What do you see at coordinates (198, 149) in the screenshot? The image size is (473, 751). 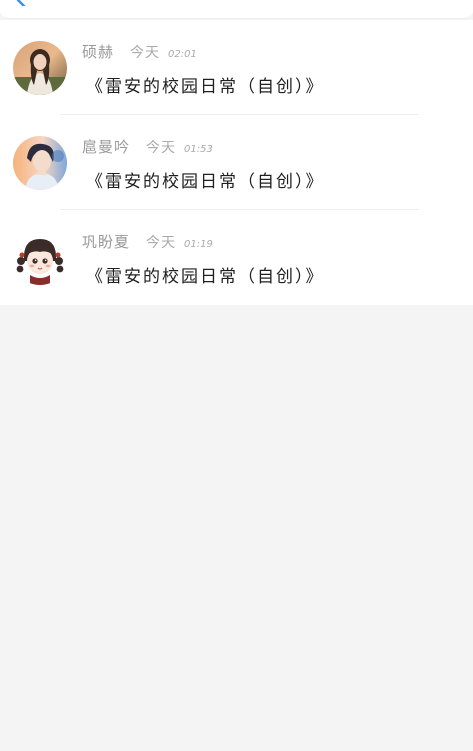 I see `post-time: 01:53` at bounding box center [198, 149].